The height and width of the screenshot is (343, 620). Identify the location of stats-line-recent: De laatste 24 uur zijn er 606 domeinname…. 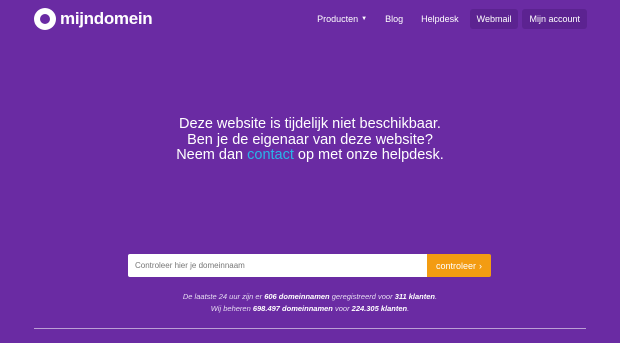
(310, 297).